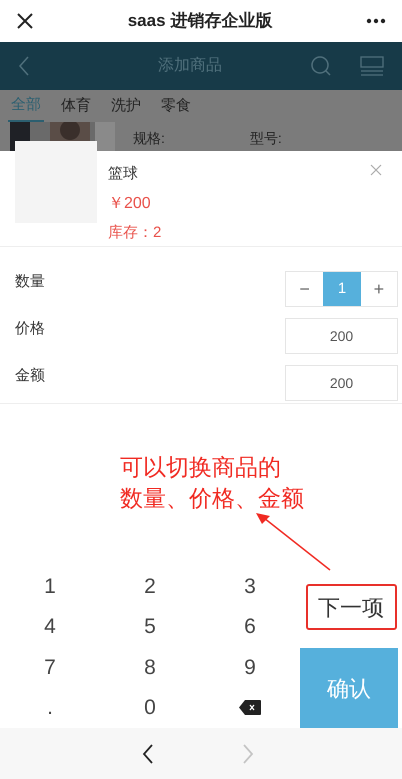 This screenshot has height=779, width=402. Describe the element at coordinates (135, 232) in the screenshot. I see `product-stock: 库存：2` at that location.